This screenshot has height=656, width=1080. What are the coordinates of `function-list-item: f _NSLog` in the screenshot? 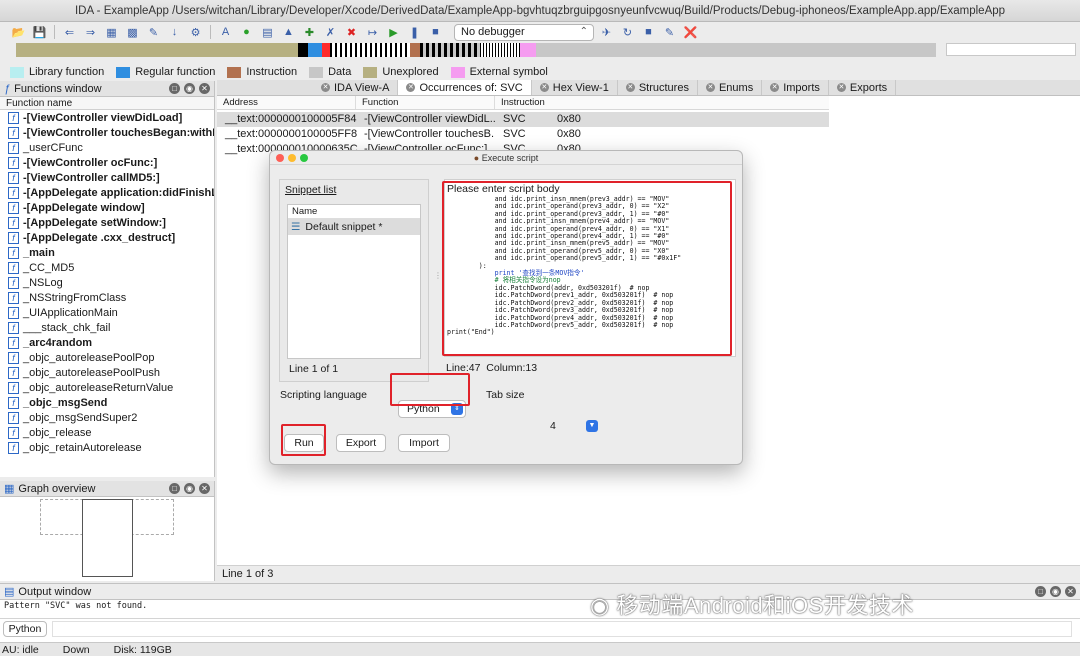 It's located at (107, 282).